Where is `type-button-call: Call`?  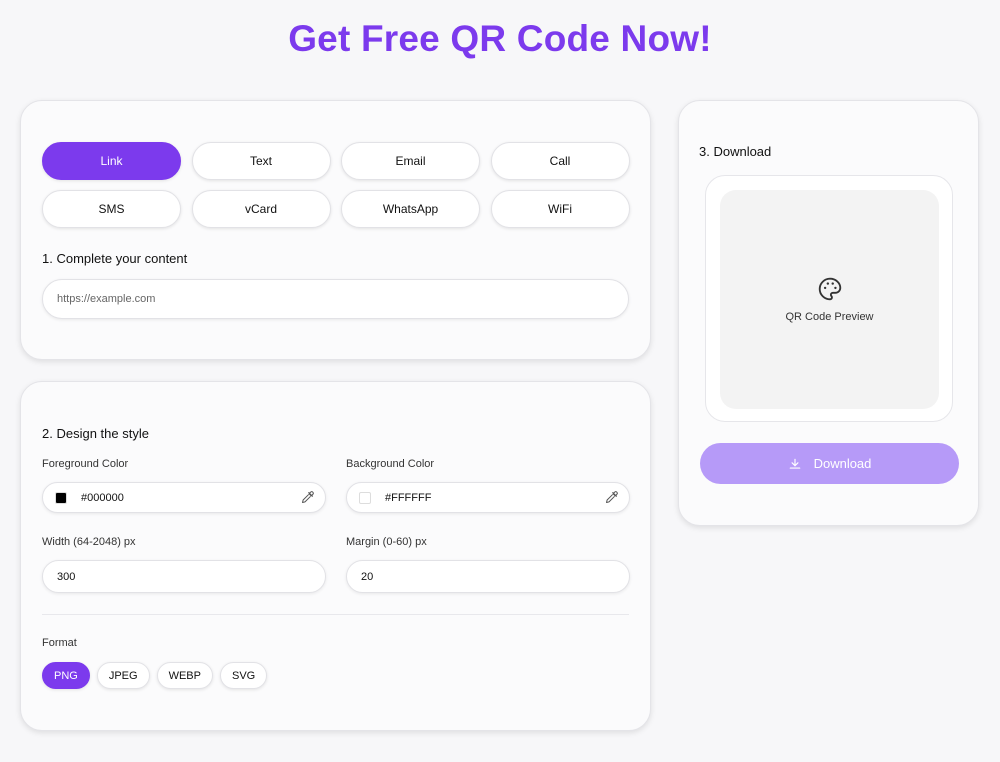 type-button-call: Call is located at coordinates (560, 161).